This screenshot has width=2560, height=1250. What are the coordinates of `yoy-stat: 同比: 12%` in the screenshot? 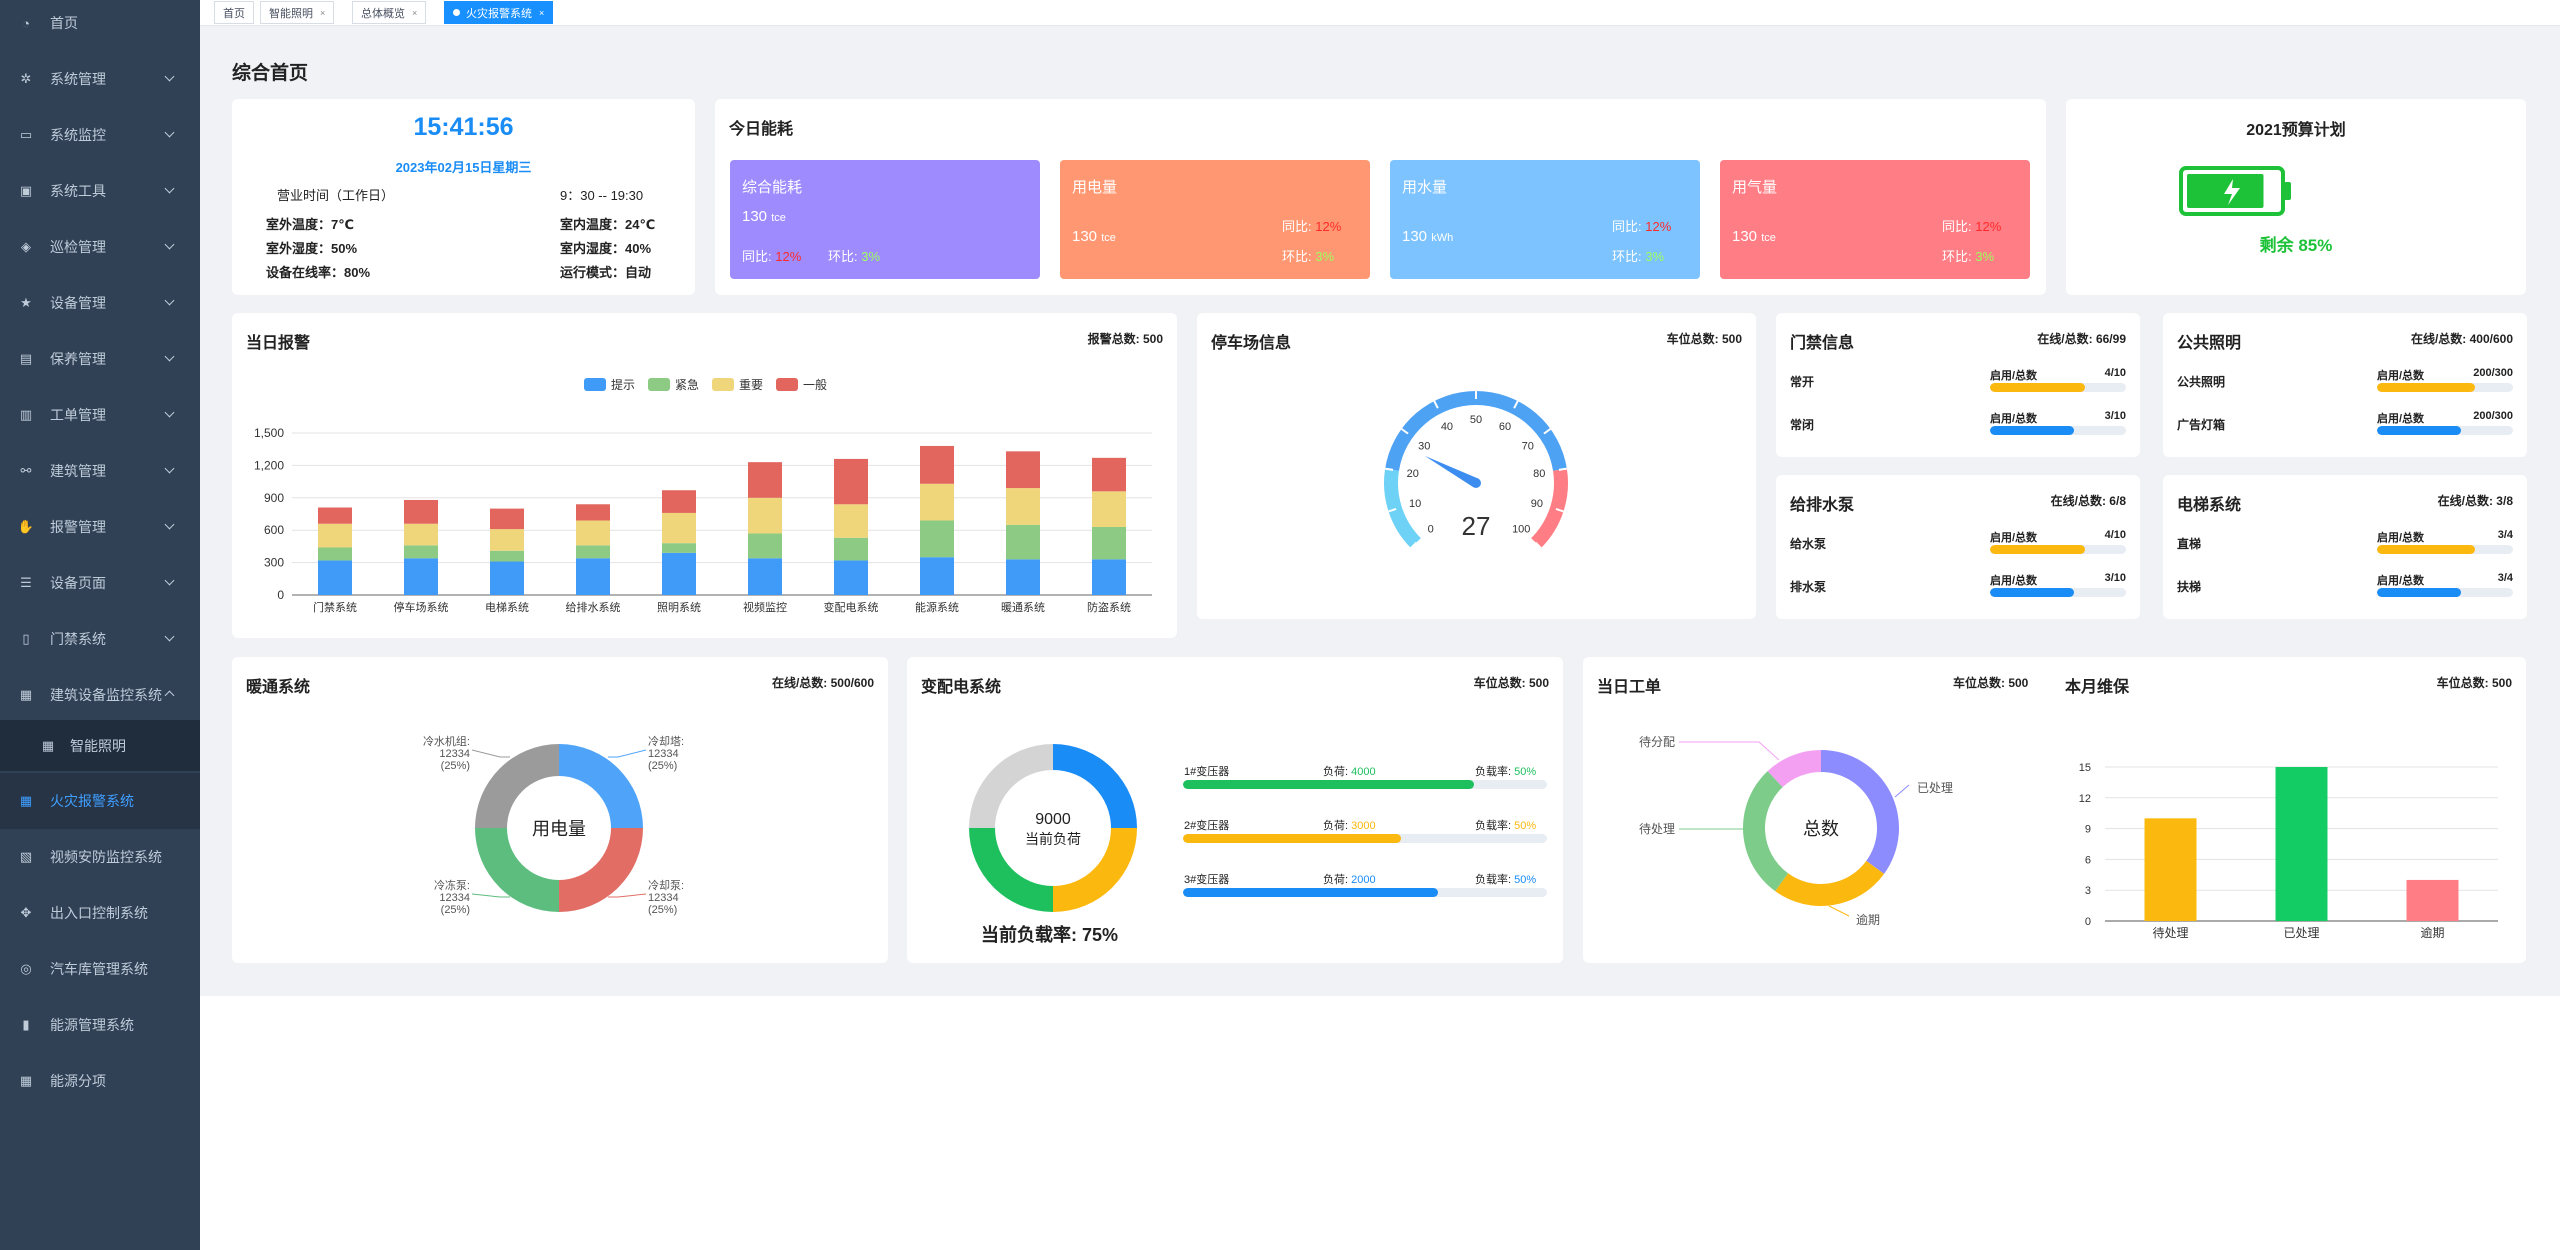 It's located at (1641, 225).